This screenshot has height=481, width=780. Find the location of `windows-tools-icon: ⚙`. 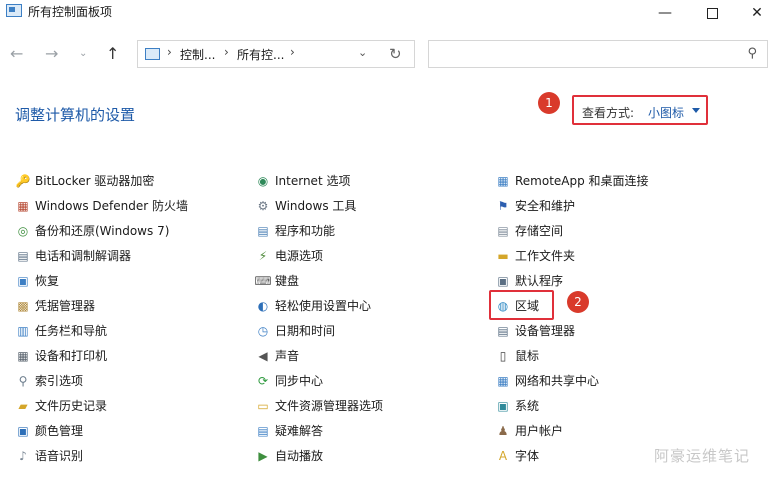

windows-tools-icon: ⚙ is located at coordinates (263, 205).